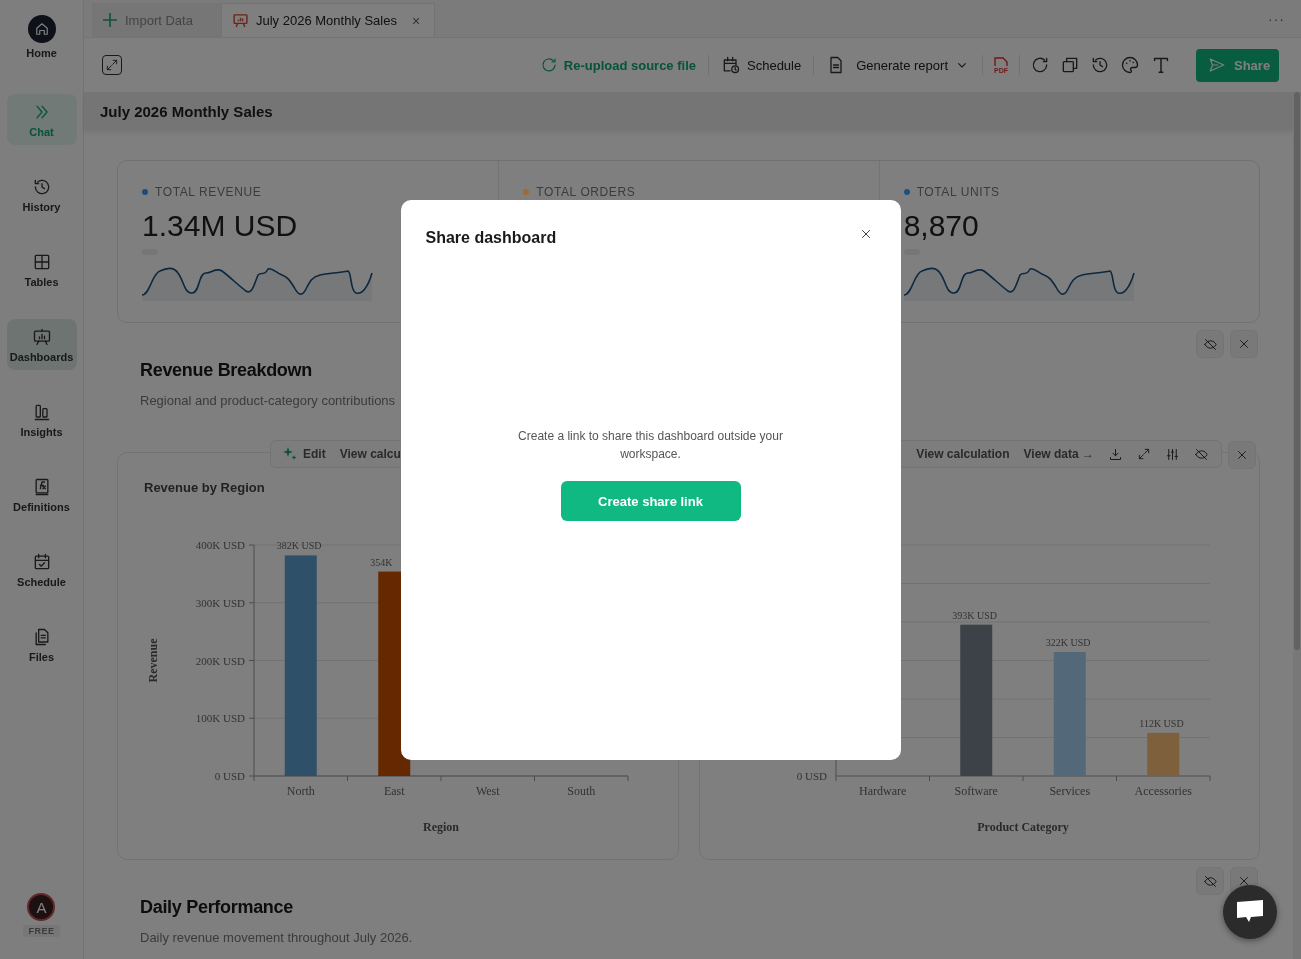 Image resolution: width=1301 pixels, height=959 pixels. I want to click on tab: July 2026 Monthly Sales ×, so click(328, 20).